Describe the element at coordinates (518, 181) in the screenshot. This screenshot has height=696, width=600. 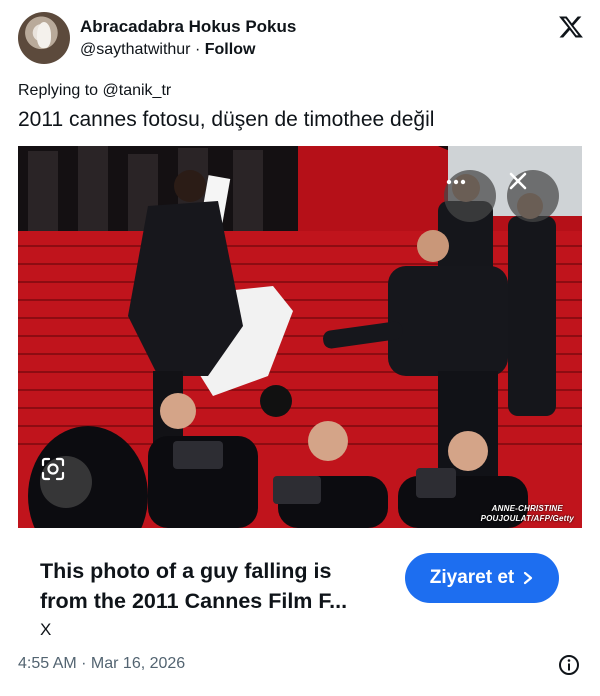
I see `close-icon` at that location.